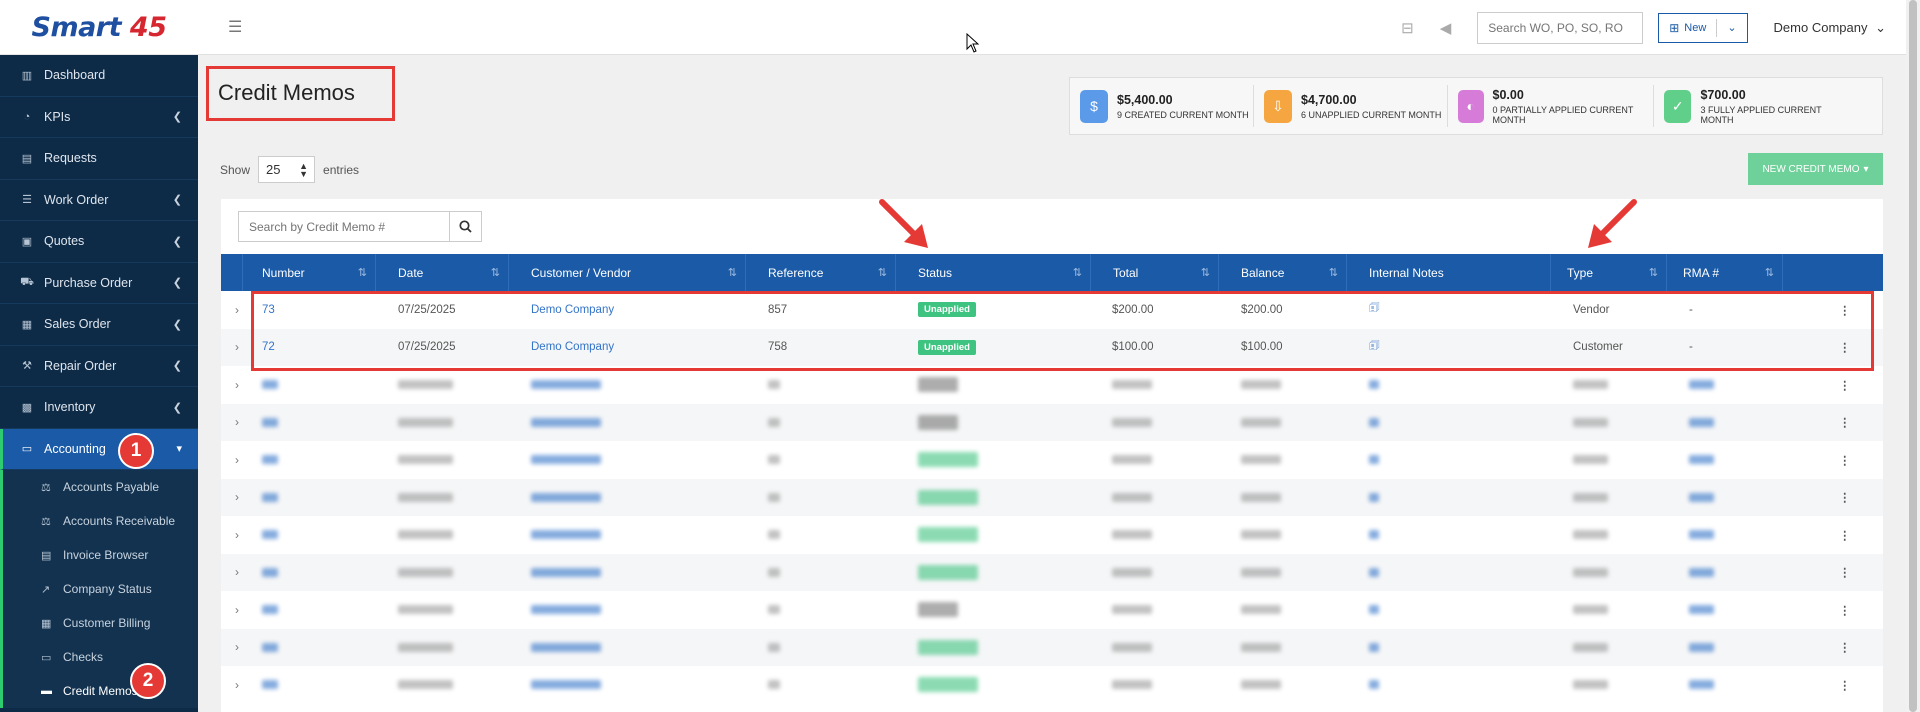 The height and width of the screenshot is (712, 1920). Describe the element at coordinates (27, 241) in the screenshot. I see `clipboard-icon: ▣` at that location.